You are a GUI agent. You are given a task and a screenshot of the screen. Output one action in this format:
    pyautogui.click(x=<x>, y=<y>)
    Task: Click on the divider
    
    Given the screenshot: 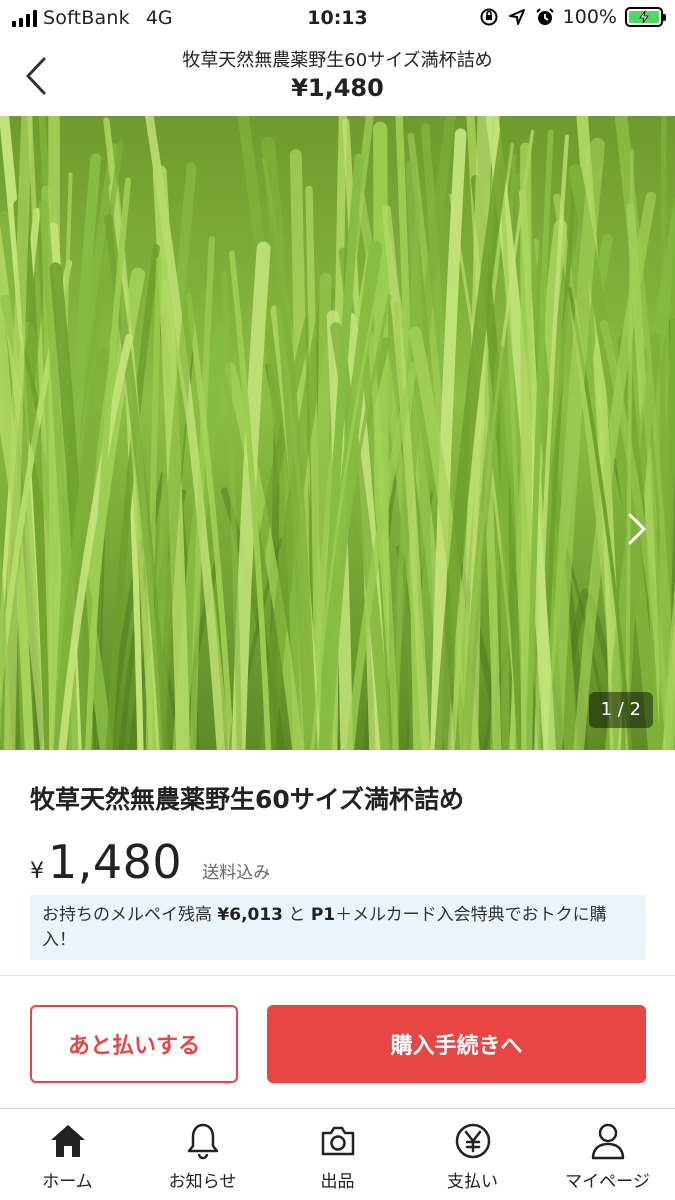 What is the action you would take?
    pyautogui.click(x=337, y=975)
    